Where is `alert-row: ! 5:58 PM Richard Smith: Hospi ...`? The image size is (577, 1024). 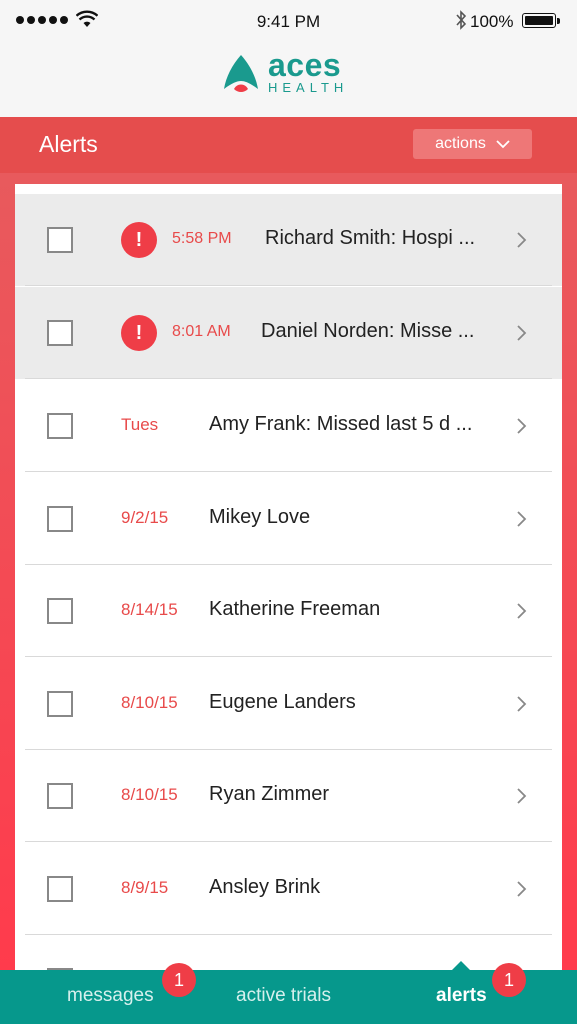 alert-row: ! 5:58 PM Richard Smith: Hospi ... is located at coordinates (288, 240).